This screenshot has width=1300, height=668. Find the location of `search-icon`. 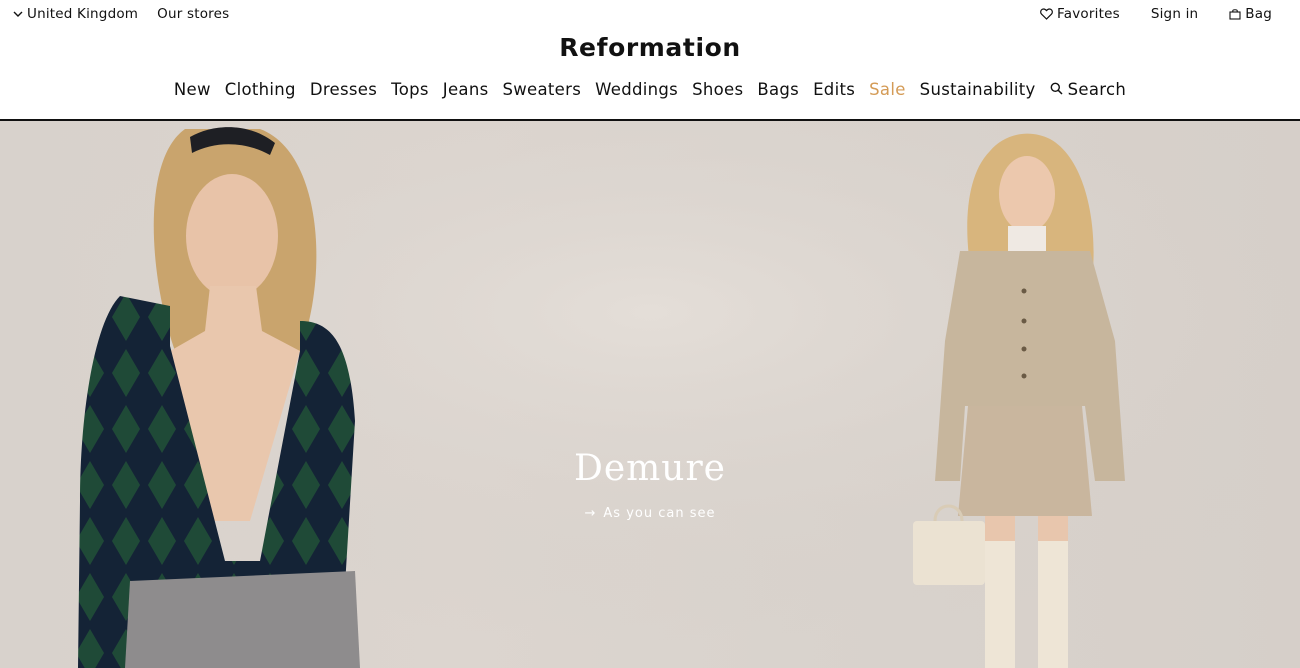

search-icon is located at coordinates (1056, 89).